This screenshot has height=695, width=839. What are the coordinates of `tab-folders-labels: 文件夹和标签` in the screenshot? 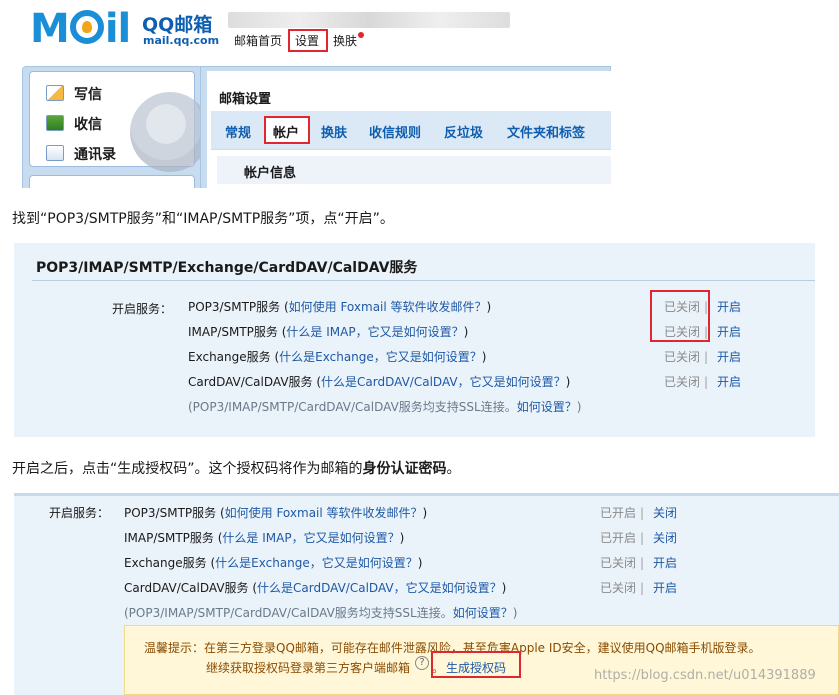 It's located at (546, 131).